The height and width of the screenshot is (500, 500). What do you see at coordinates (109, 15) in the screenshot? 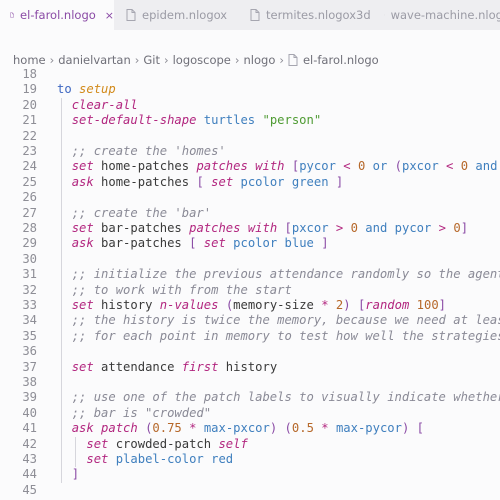
I see `close-icon: ×` at bounding box center [109, 15].